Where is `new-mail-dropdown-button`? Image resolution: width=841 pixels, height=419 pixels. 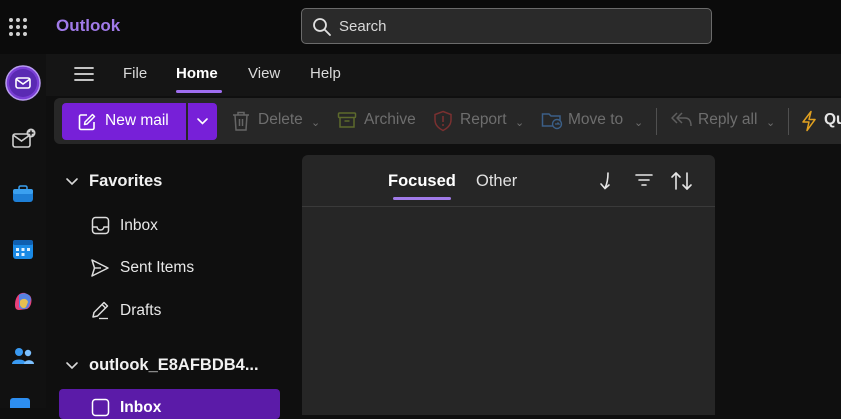
new-mail-dropdown-button is located at coordinates (202, 121).